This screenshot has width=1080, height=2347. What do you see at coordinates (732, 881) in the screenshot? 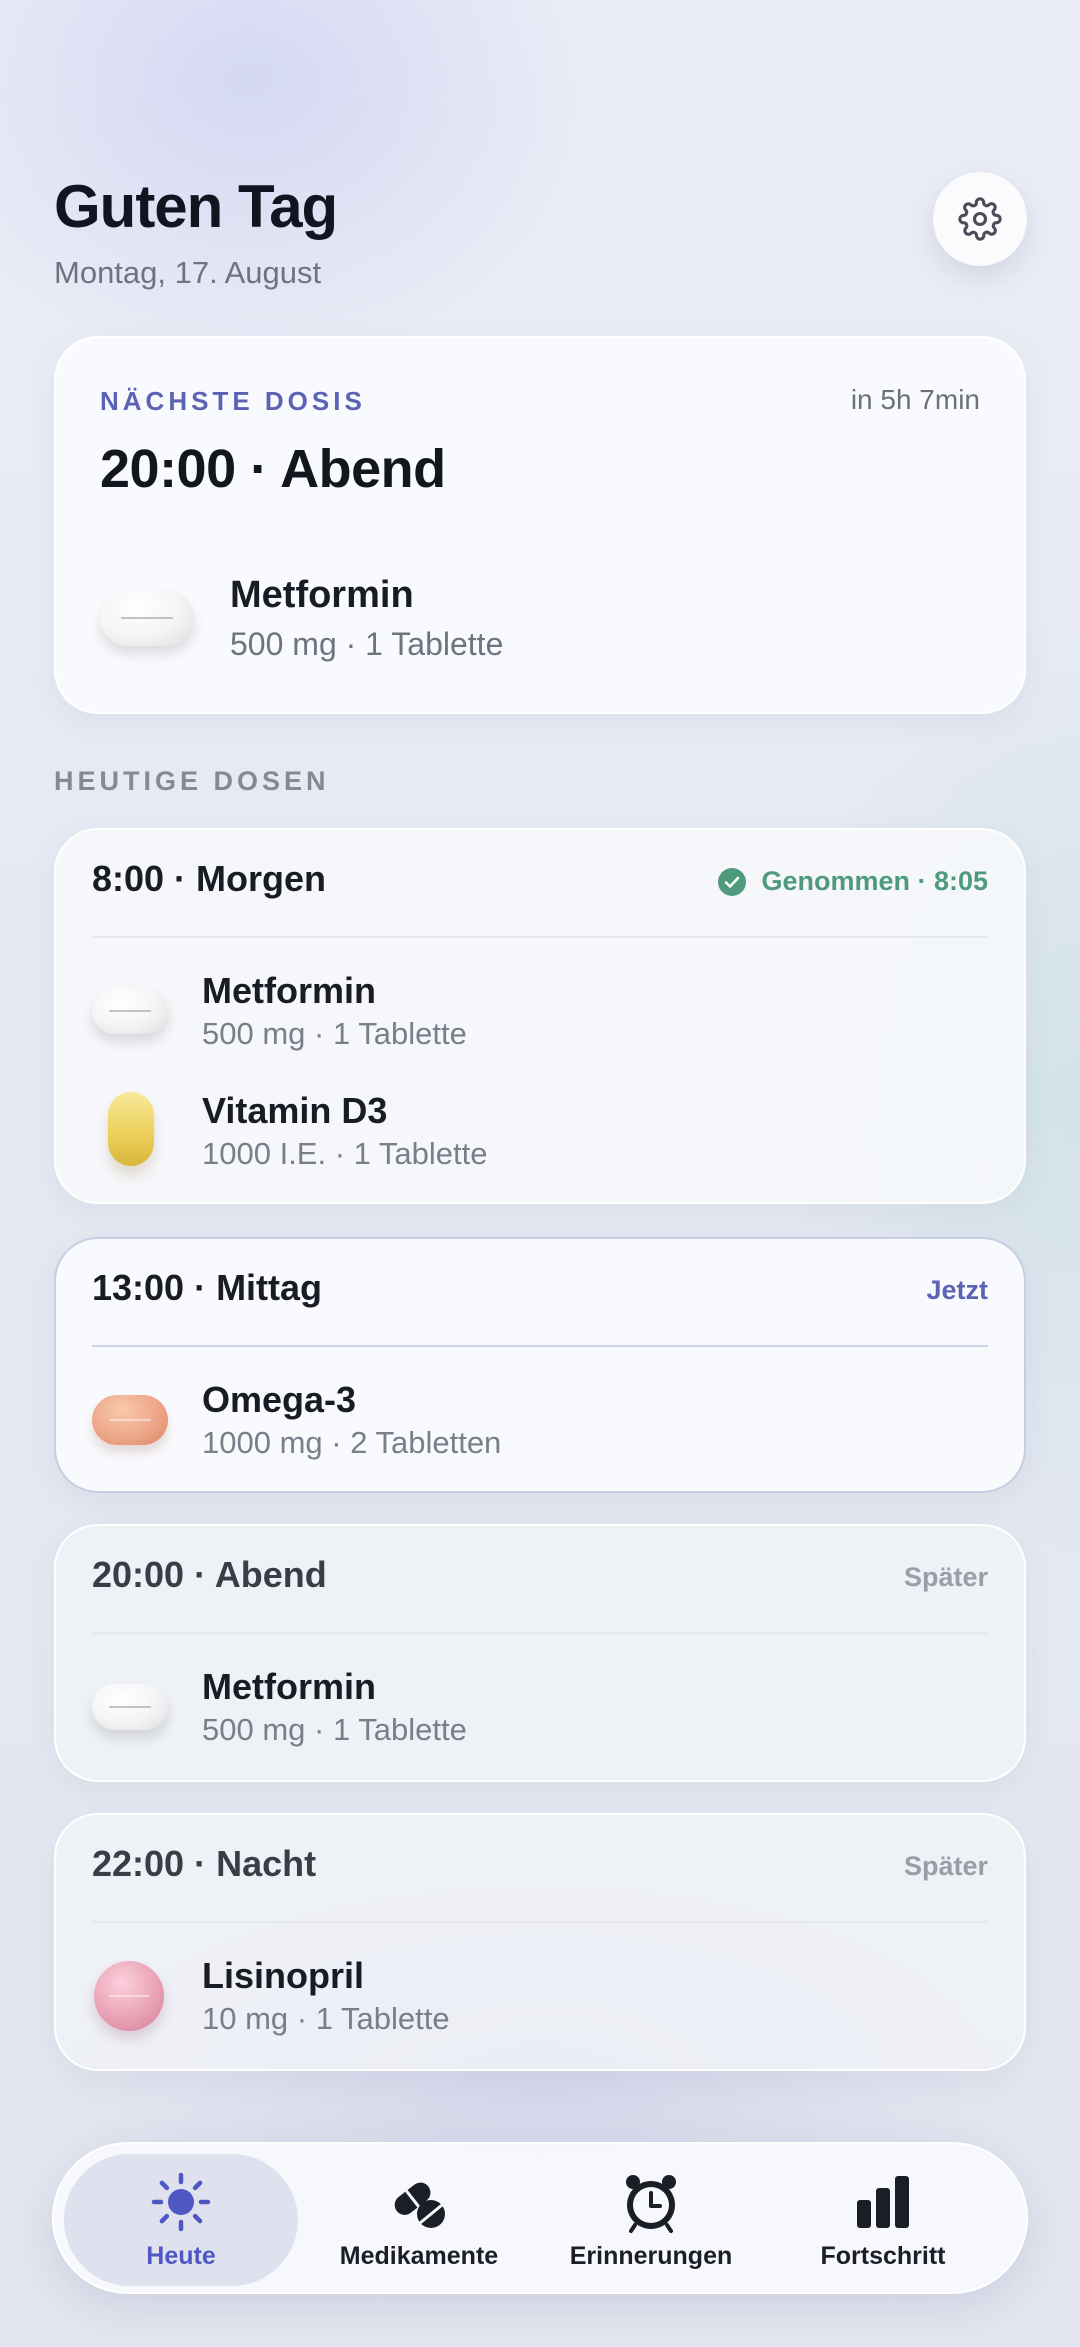
I see `check-circle-icon` at bounding box center [732, 881].